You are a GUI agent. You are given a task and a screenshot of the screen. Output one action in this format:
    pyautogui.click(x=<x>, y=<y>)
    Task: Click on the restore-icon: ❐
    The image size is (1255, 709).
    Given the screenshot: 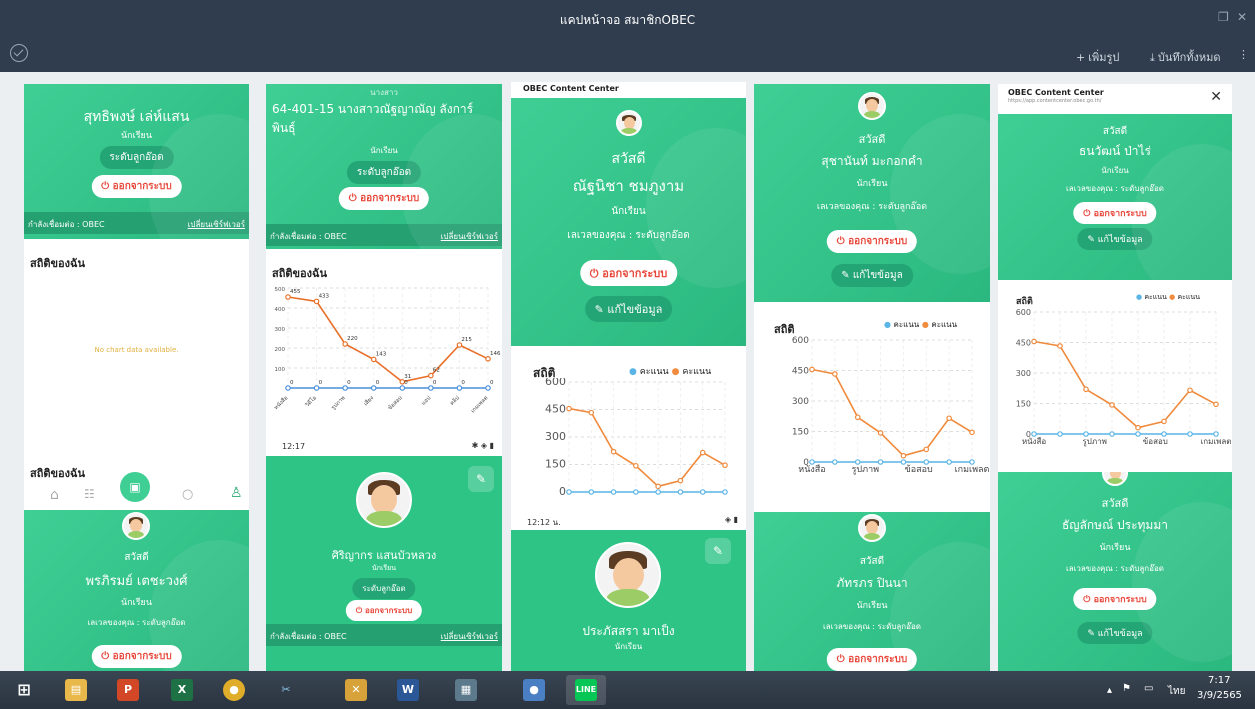 What is the action you would take?
    pyautogui.click(x=1223, y=17)
    